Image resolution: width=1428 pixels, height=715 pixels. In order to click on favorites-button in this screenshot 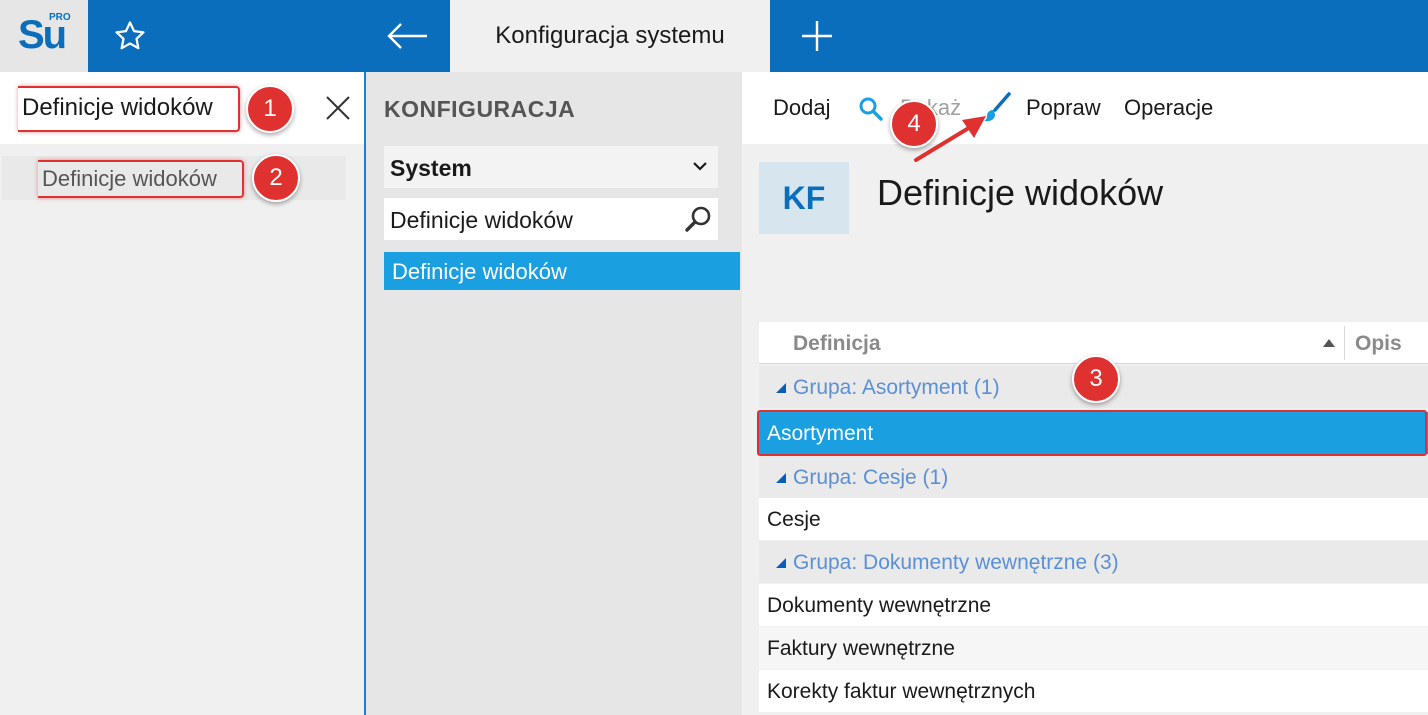, I will do `click(130, 36)`.